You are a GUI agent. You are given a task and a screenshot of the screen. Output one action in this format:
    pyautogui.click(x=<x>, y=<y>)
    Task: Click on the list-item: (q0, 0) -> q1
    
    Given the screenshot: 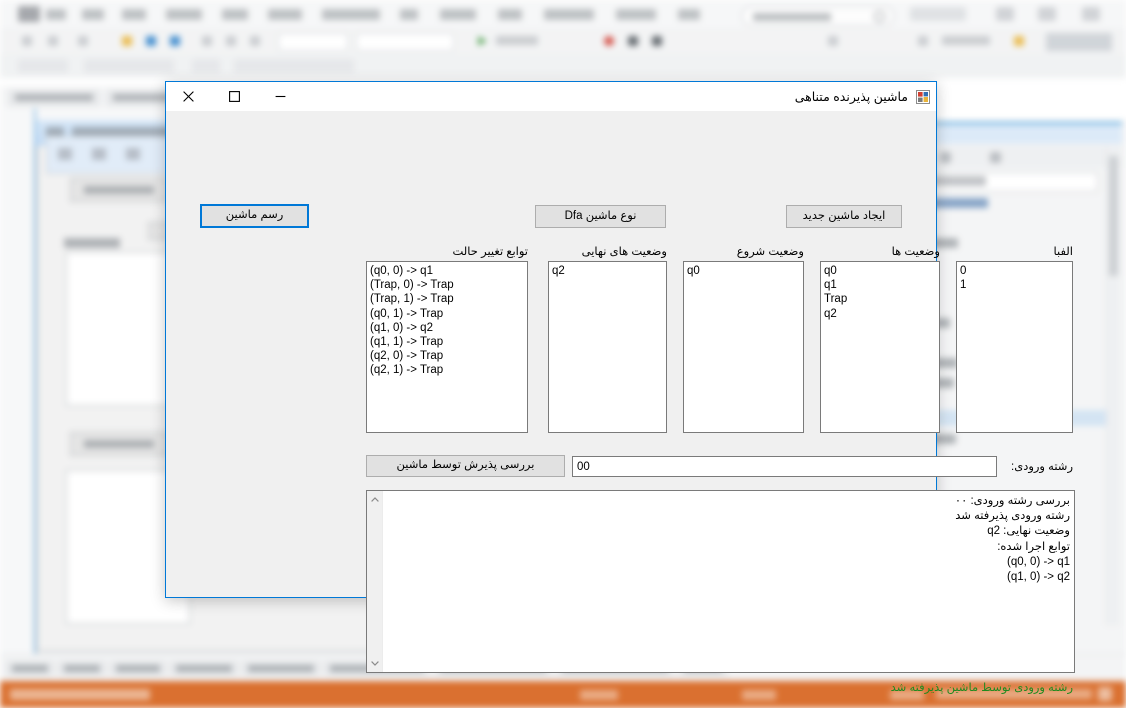 What is the action you would take?
    pyautogui.click(x=448, y=271)
    